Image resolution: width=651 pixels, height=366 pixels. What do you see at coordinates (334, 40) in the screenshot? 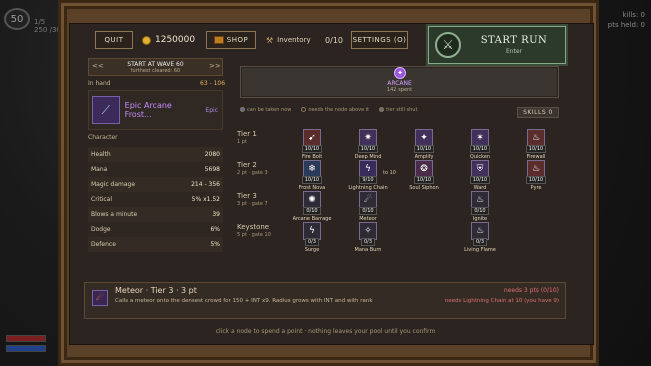
I see `inventory-count: 0/10` at bounding box center [334, 40].